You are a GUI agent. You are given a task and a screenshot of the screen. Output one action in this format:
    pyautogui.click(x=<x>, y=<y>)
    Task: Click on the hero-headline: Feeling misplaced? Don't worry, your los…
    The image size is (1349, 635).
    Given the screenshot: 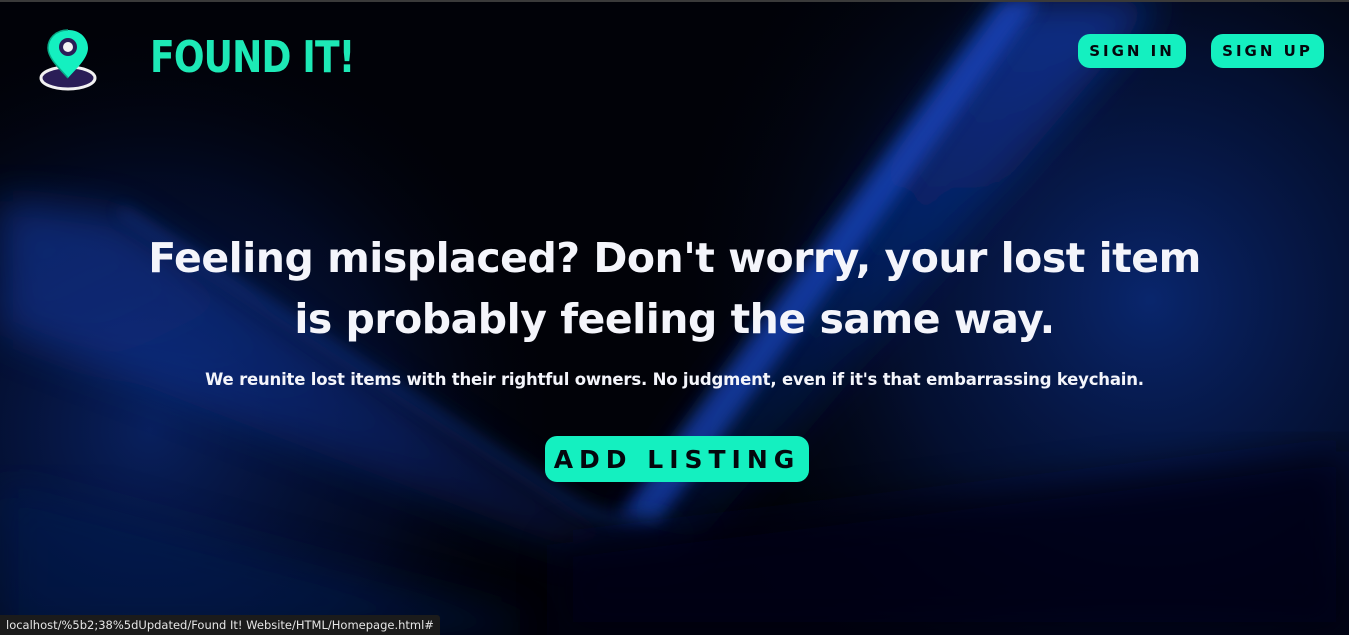 What is the action you would take?
    pyautogui.click(x=674, y=288)
    